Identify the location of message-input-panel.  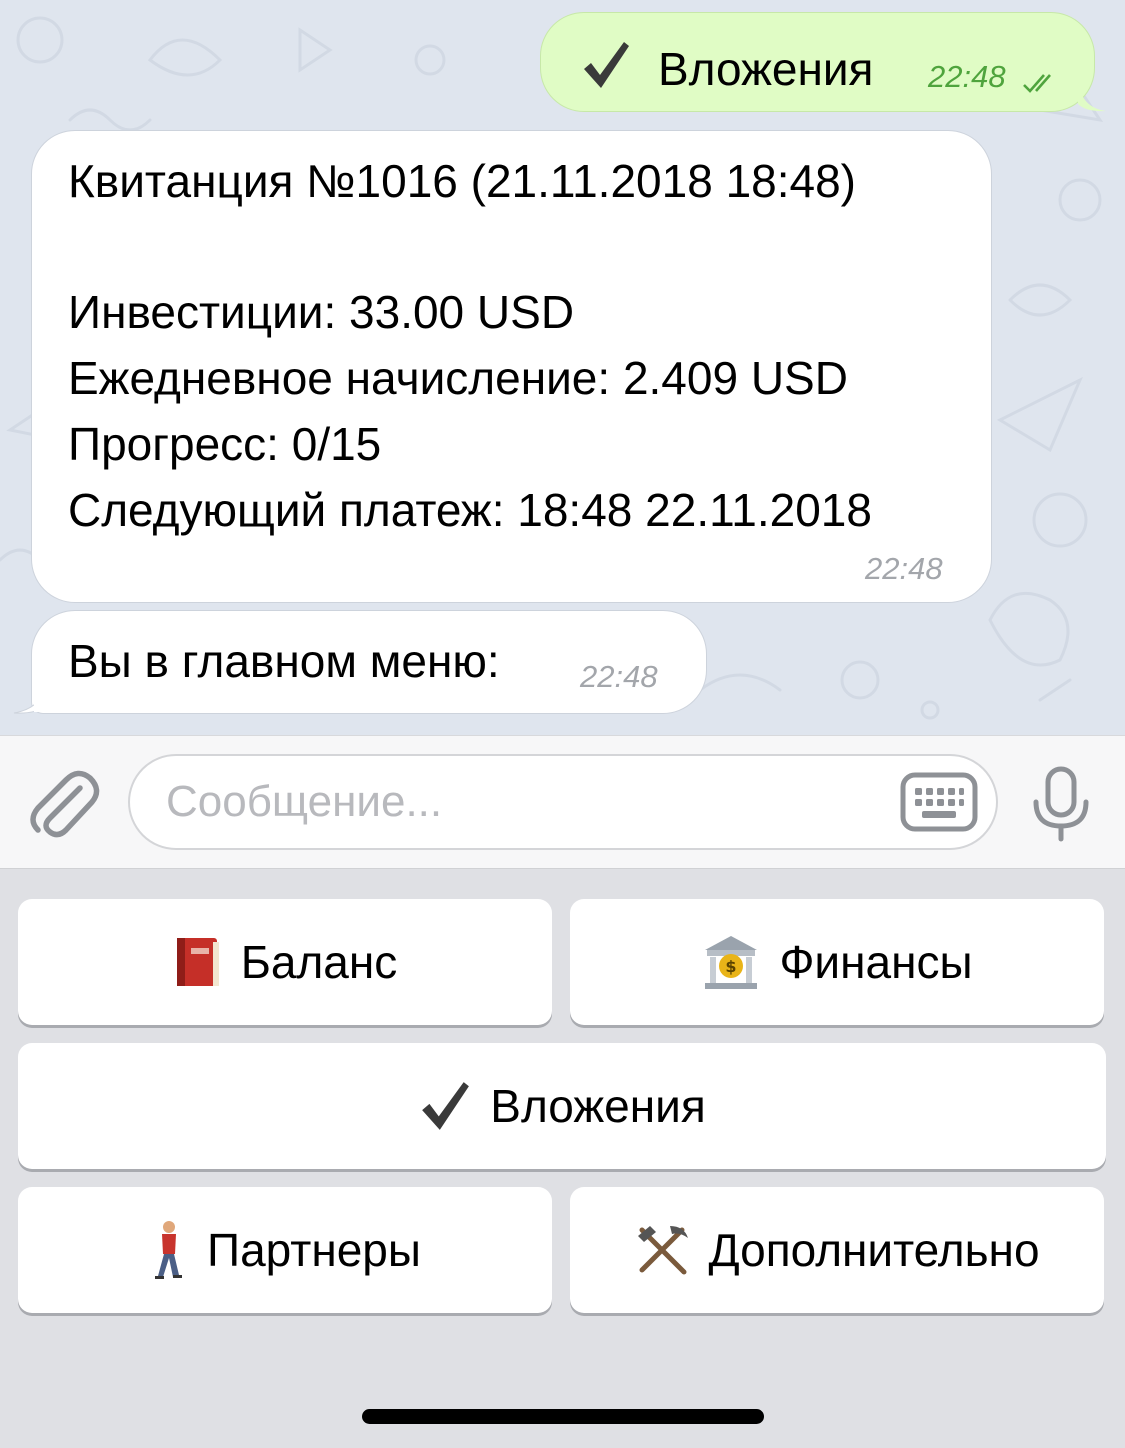
(562, 802).